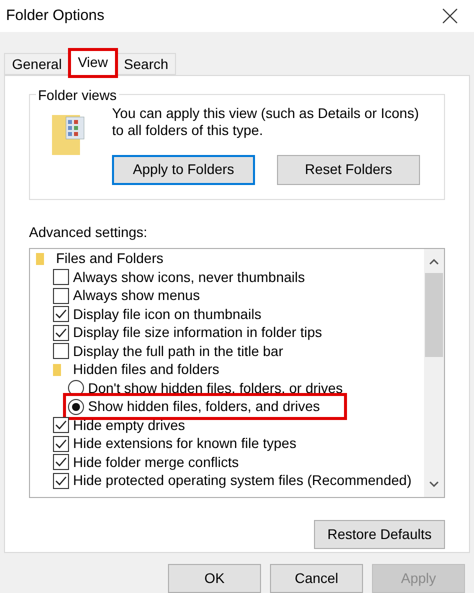  Describe the element at coordinates (232, 481) in the screenshot. I see `checkbox-option: Hide protected operating system files (Recommended)` at that location.